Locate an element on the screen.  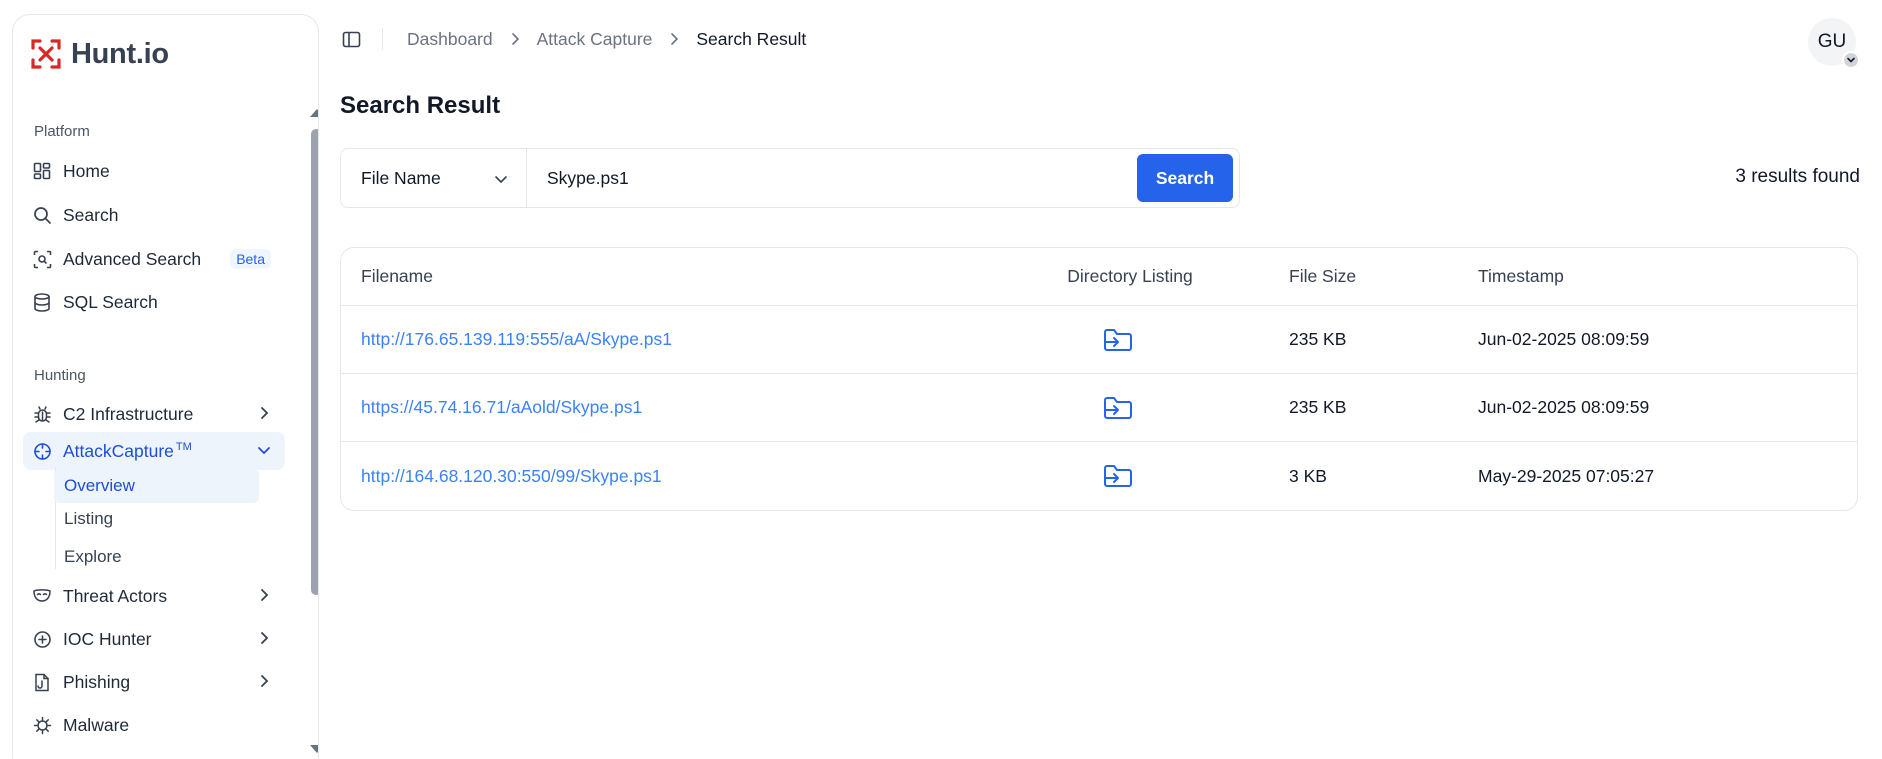
dashboard-grid-icon is located at coordinates (42, 171).